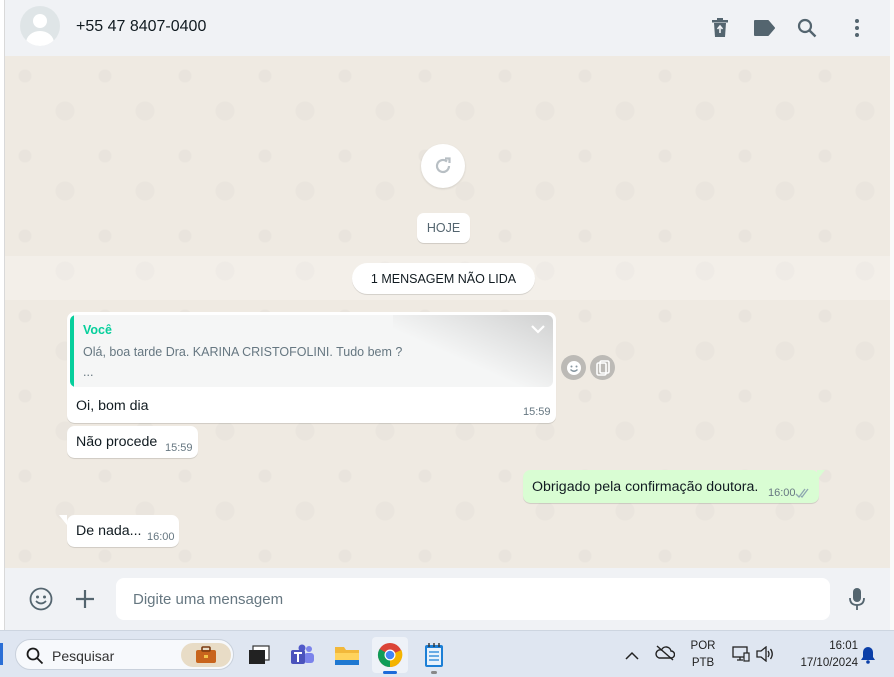 This screenshot has width=894, height=677. What do you see at coordinates (602, 367) in the screenshot?
I see `copy-icon` at bounding box center [602, 367].